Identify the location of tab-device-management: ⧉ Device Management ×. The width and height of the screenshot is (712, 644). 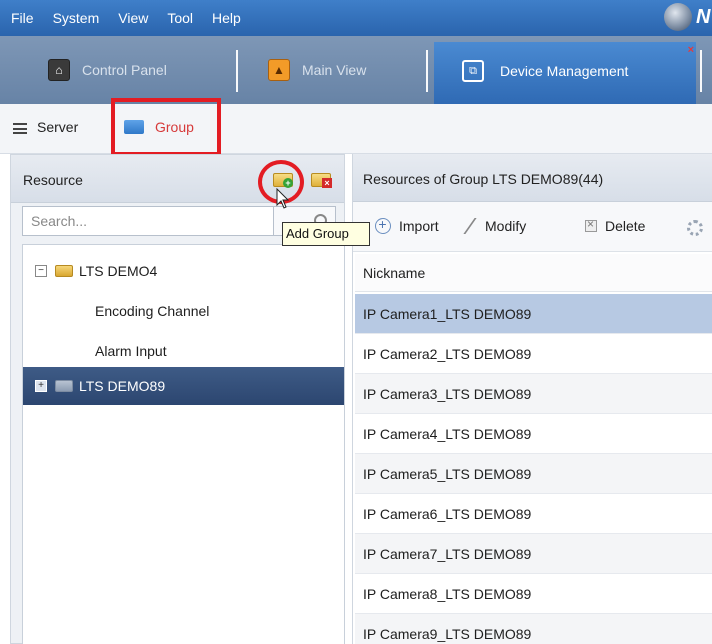
(565, 73).